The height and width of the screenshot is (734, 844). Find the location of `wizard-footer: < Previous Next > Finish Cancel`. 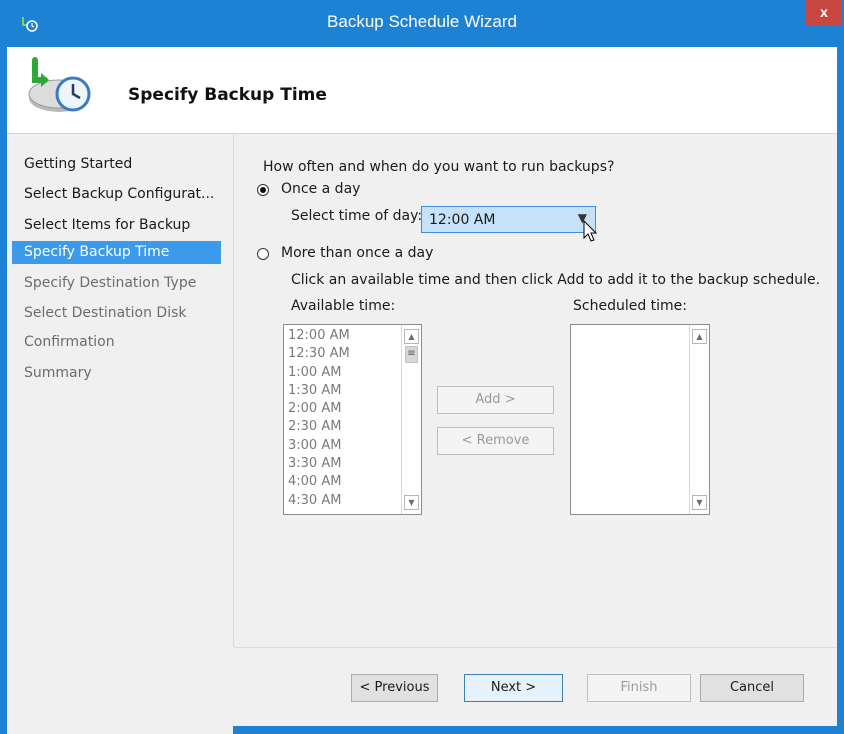

wizard-footer: < Previous Next > Finish Cancel is located at coordinates (535, 687).